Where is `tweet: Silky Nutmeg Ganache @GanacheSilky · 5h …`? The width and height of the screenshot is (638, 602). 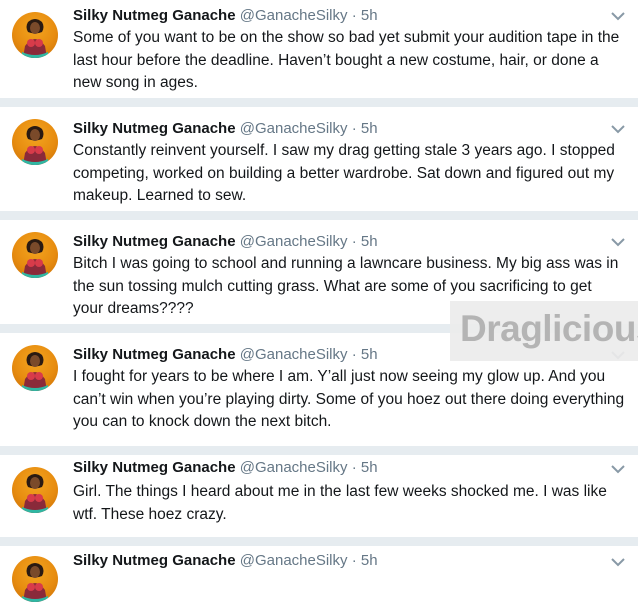
tweet: Silky Nutmeg Ganache @GanacheSilky · 5h … is located at coordinates (319, 496).